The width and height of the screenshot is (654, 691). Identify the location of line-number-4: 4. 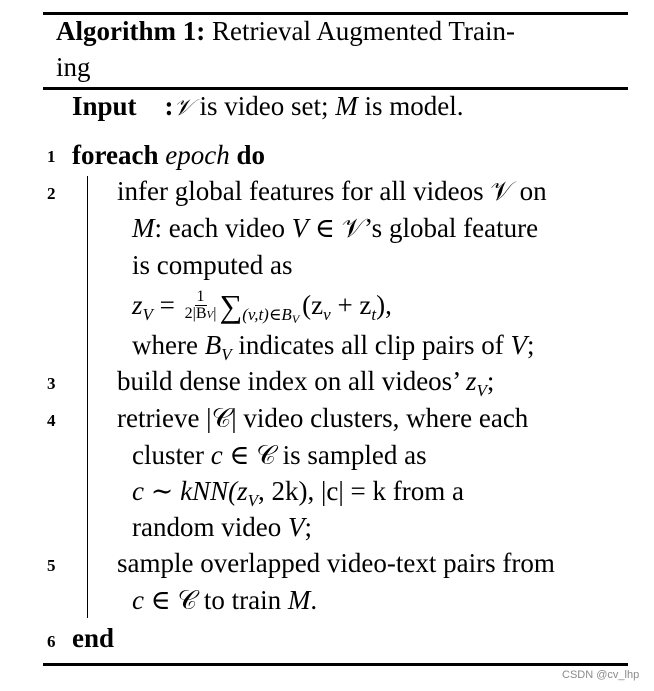
(51, 420).